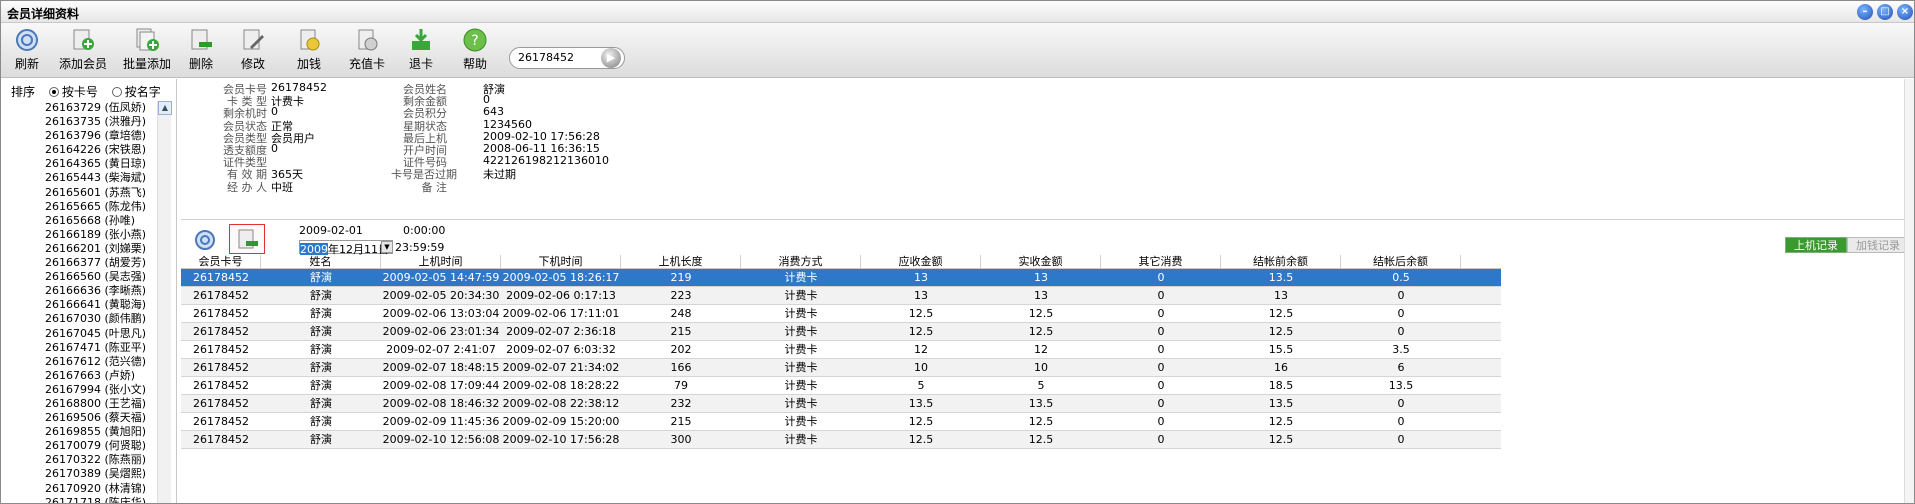  I want to click on from-date: 2009-02-01, so click(331, 230).